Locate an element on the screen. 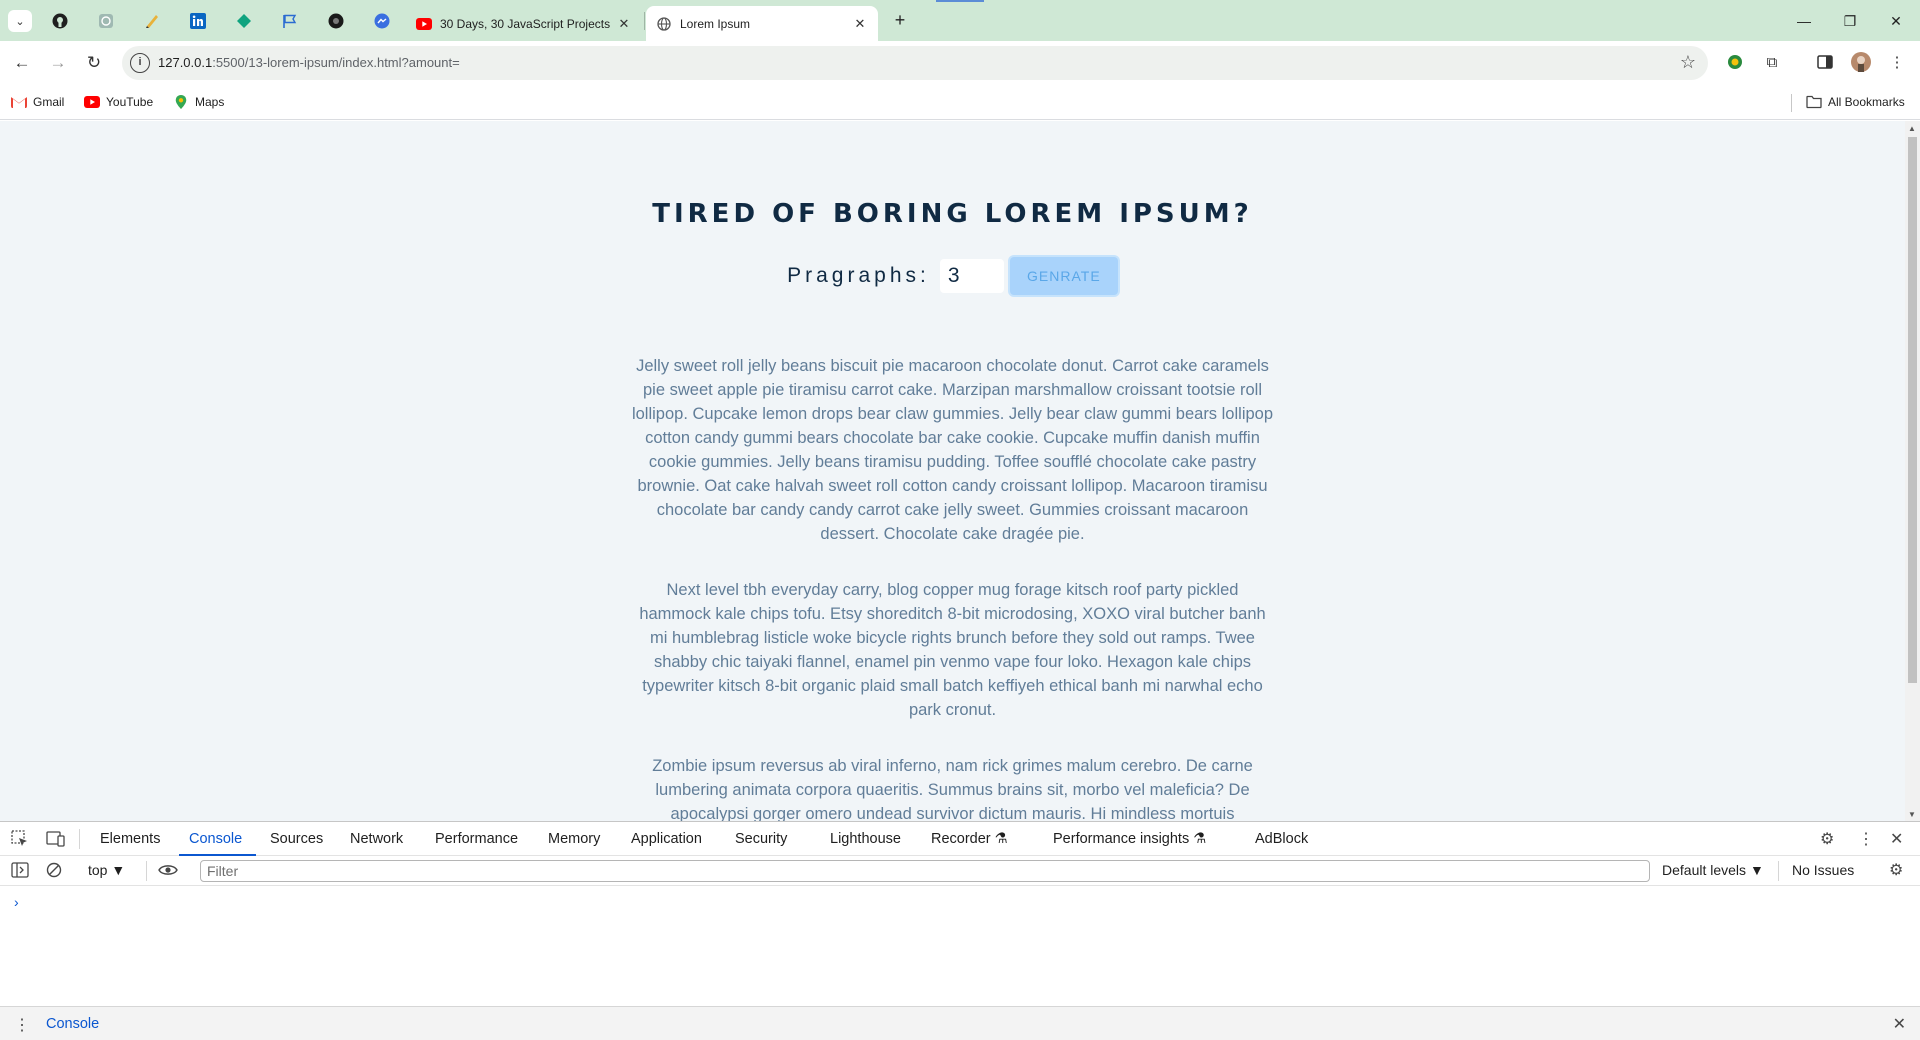 The image size is (1920, 1040). tab-recorder: Recorder ⚗ is located at coordinates (969, 839).